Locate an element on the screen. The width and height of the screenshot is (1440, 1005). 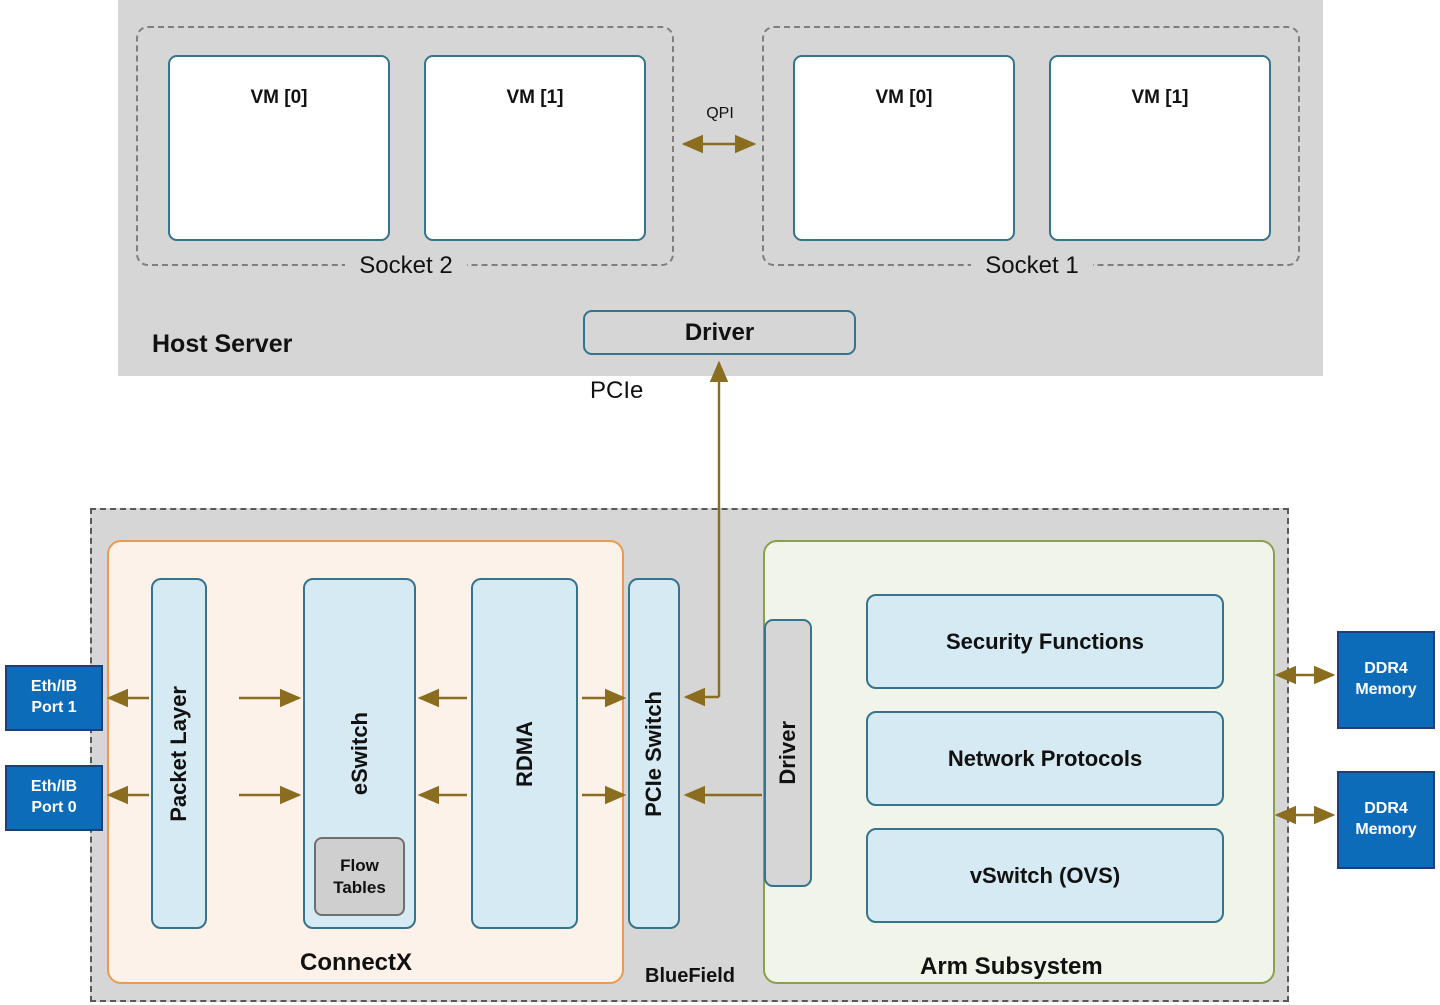
vm-box-socket1-1: VM [1] is located at coordinates (1160, 148).